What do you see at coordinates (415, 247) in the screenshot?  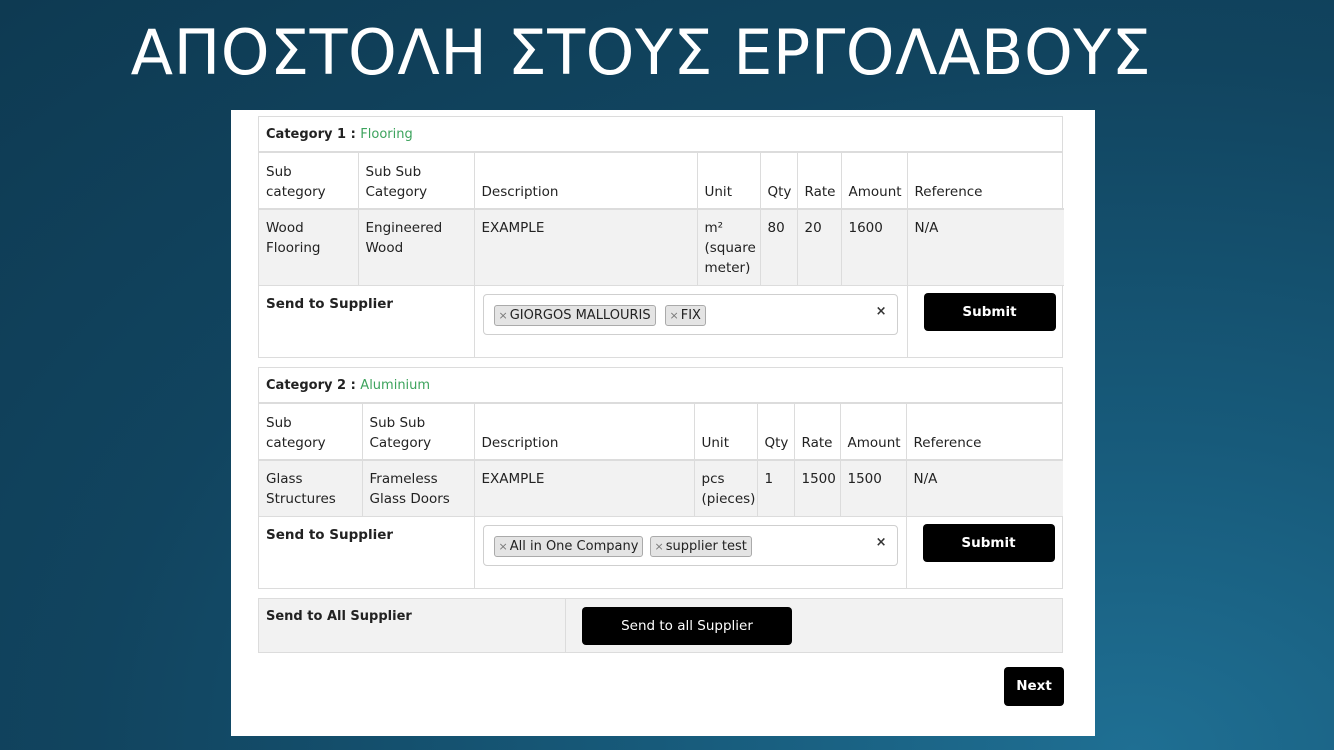 I see `cell-sub-sub-category: Engineered Wood` at bounding box center [415, 247].